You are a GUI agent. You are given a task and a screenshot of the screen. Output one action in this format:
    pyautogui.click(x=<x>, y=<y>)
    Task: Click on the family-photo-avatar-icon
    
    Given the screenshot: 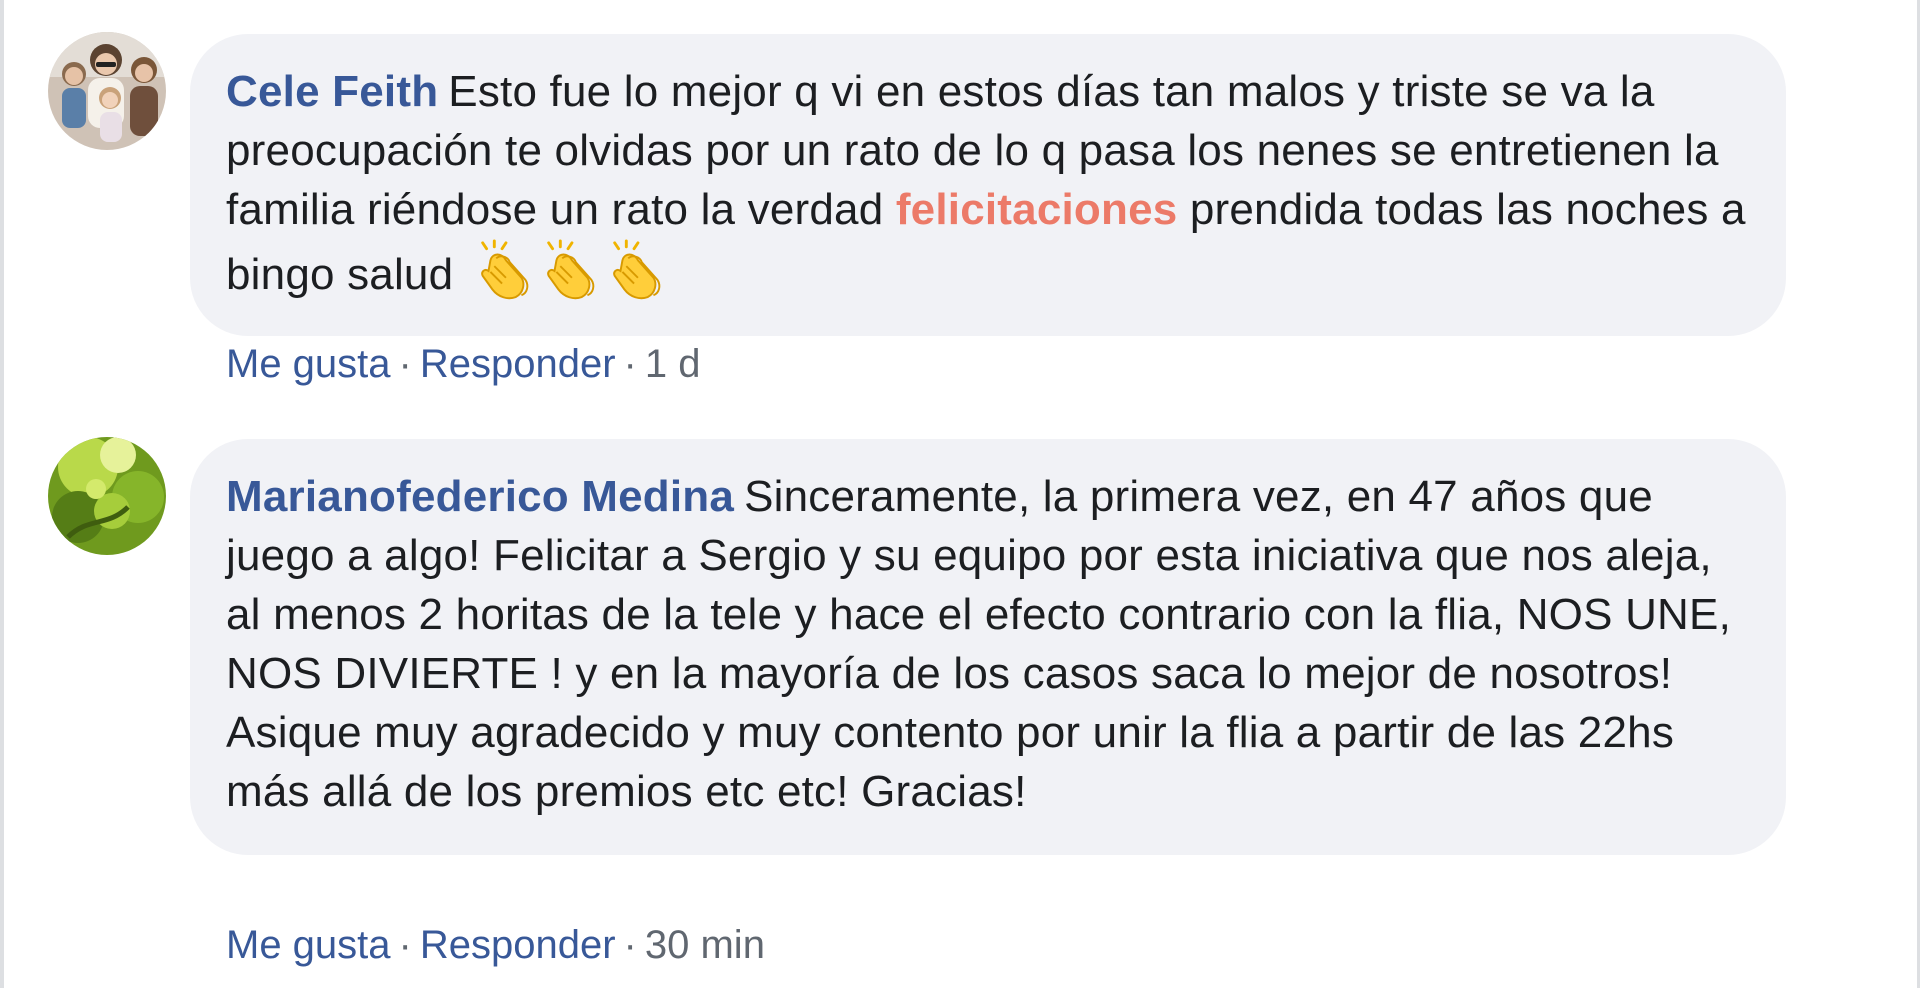 What is the action you would take?
    pyautogui.click(x=107, y=91)
    